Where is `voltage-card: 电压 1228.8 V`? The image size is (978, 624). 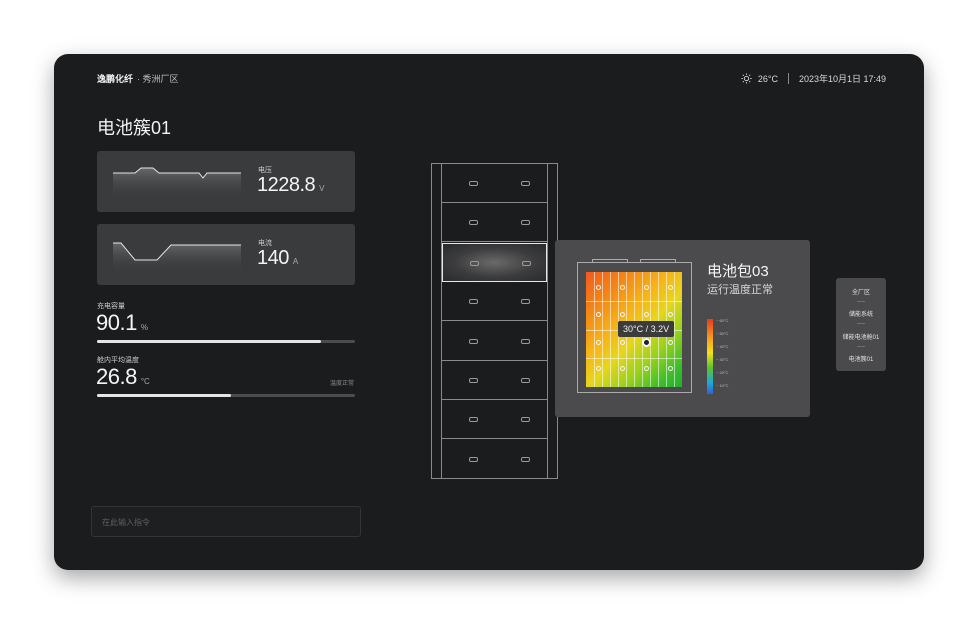 voltage-card: 电压 1228.8 V is located at coordinates (226, 181).